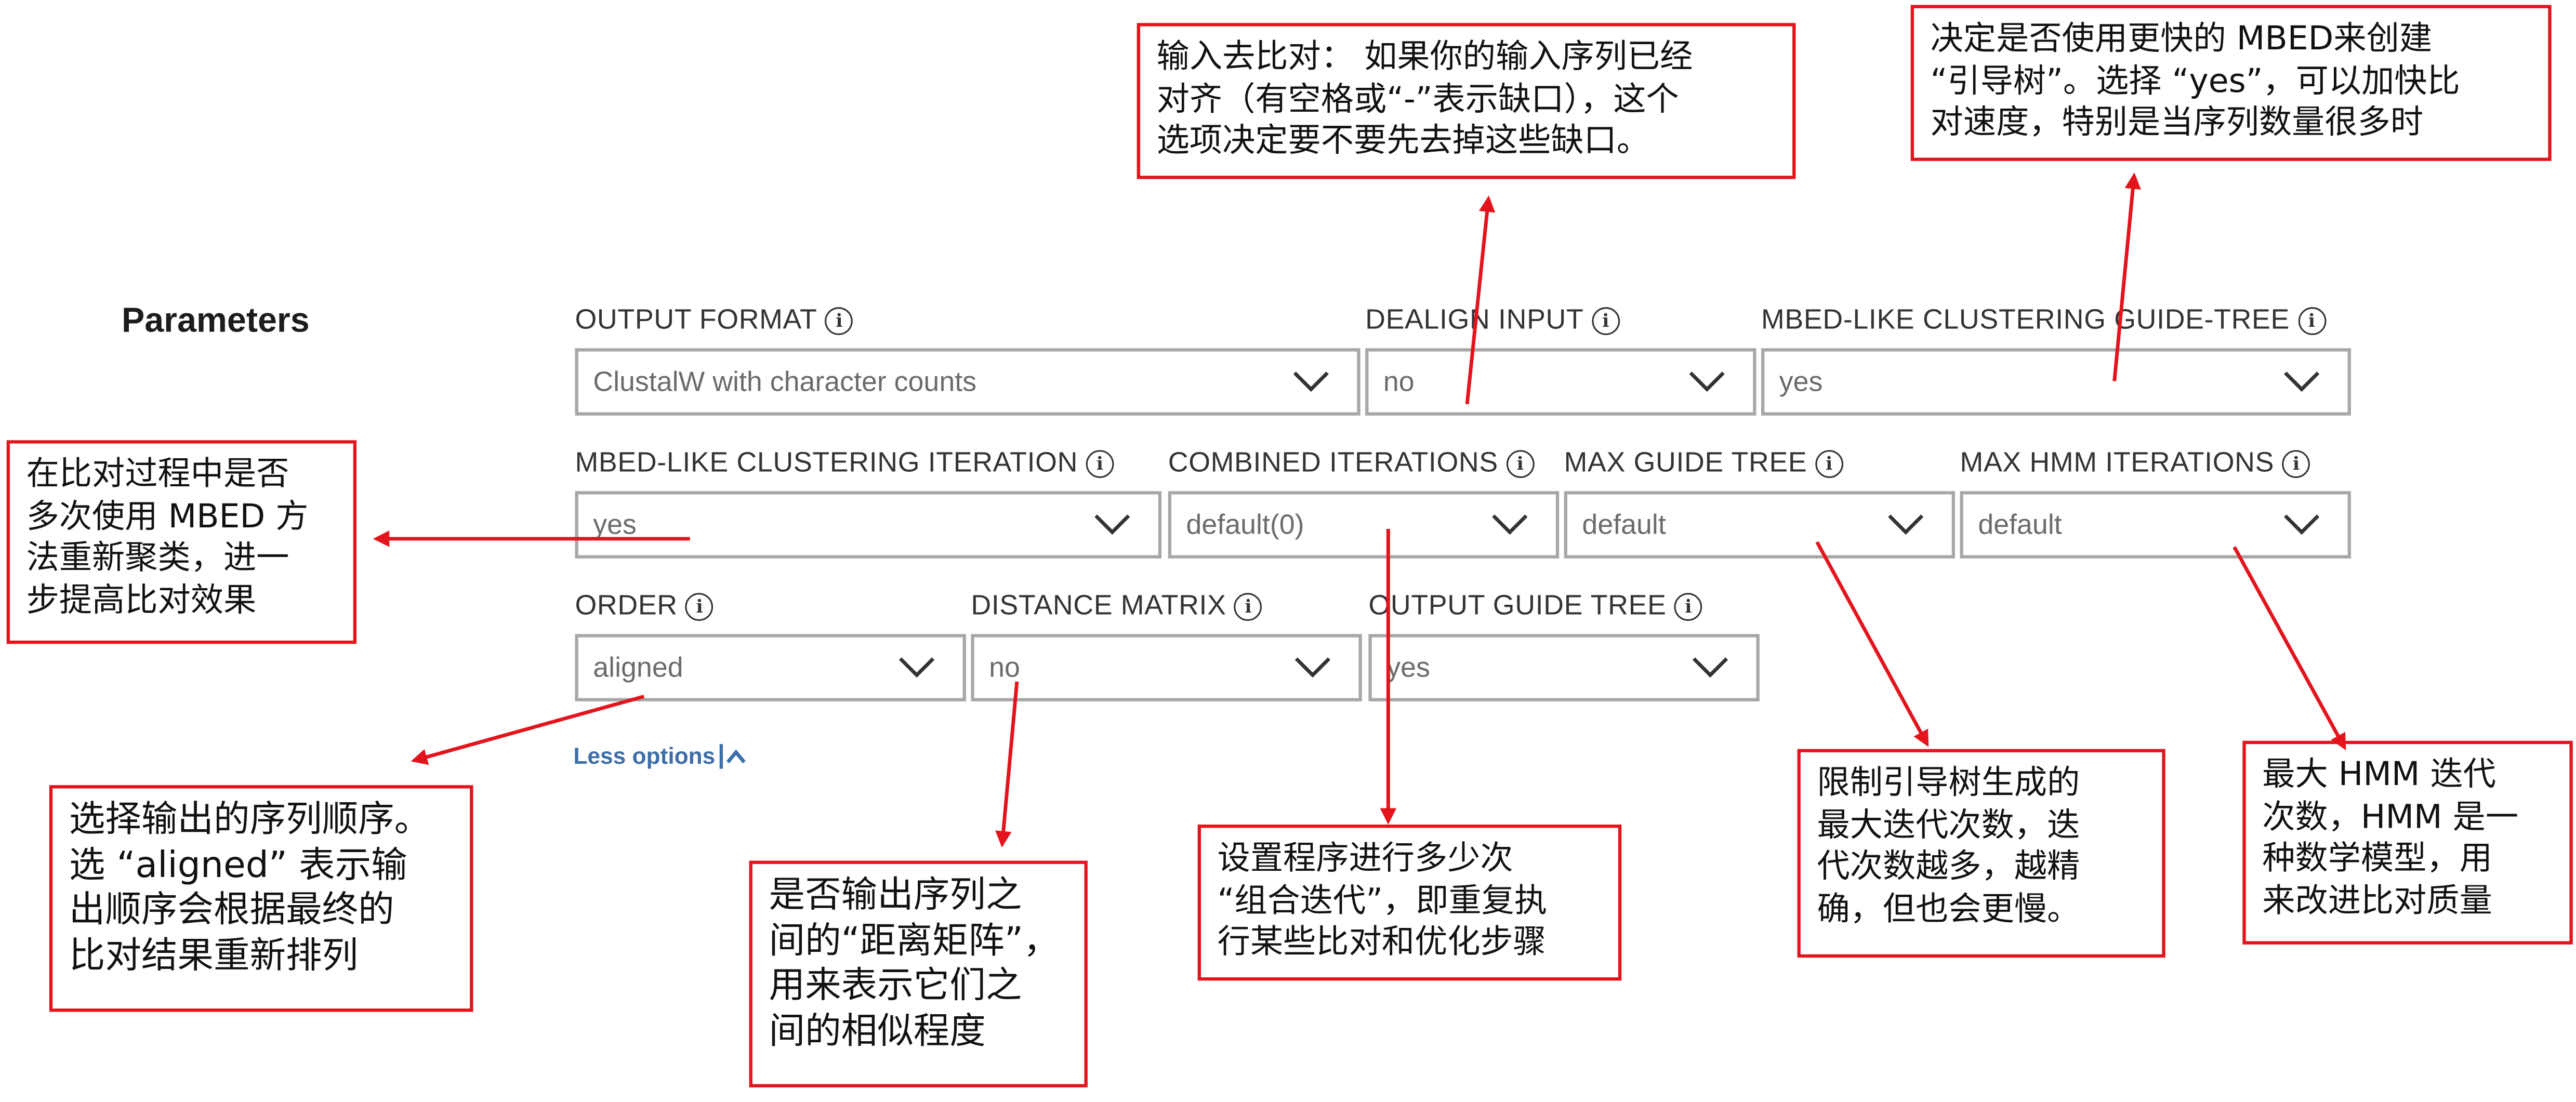 The image size is (2576, 1102). I want to click on arrow-max-hmm-iterations, so click(2289, 648).